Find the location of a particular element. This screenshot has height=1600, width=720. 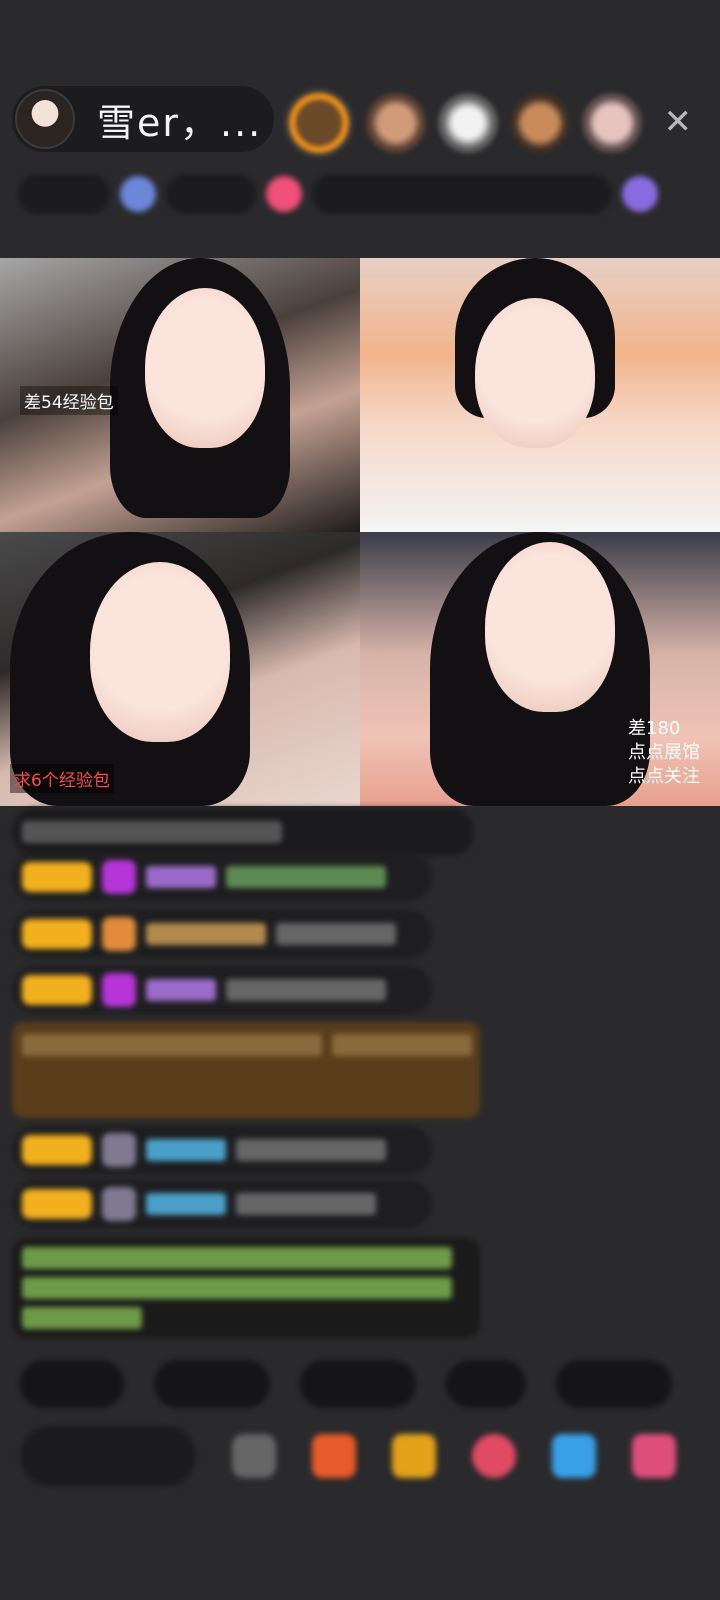

tile-label-line: 差180 is located at coordinates (654, 728).